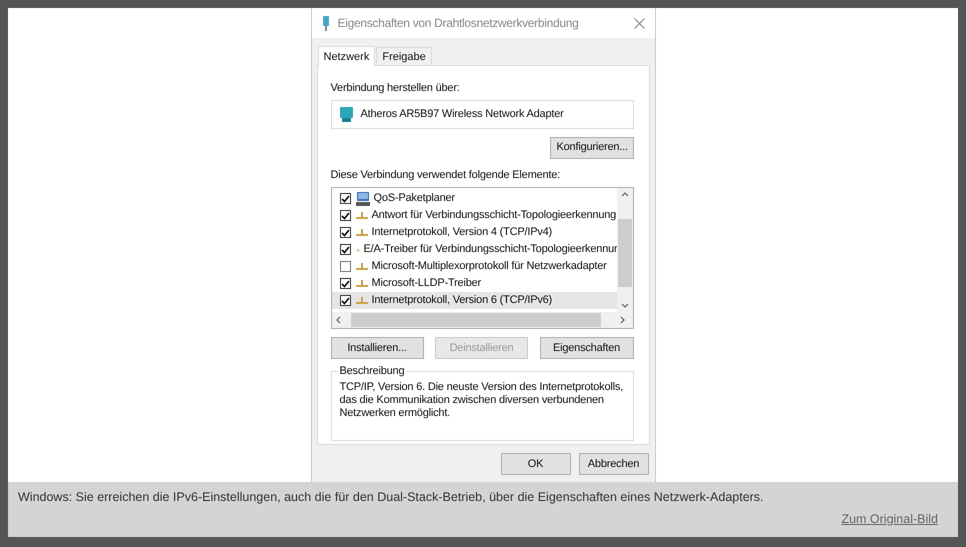 Image resolution: width=966 pixels, height=547 pixels. I want to click on close-icon, so click(639, 23).